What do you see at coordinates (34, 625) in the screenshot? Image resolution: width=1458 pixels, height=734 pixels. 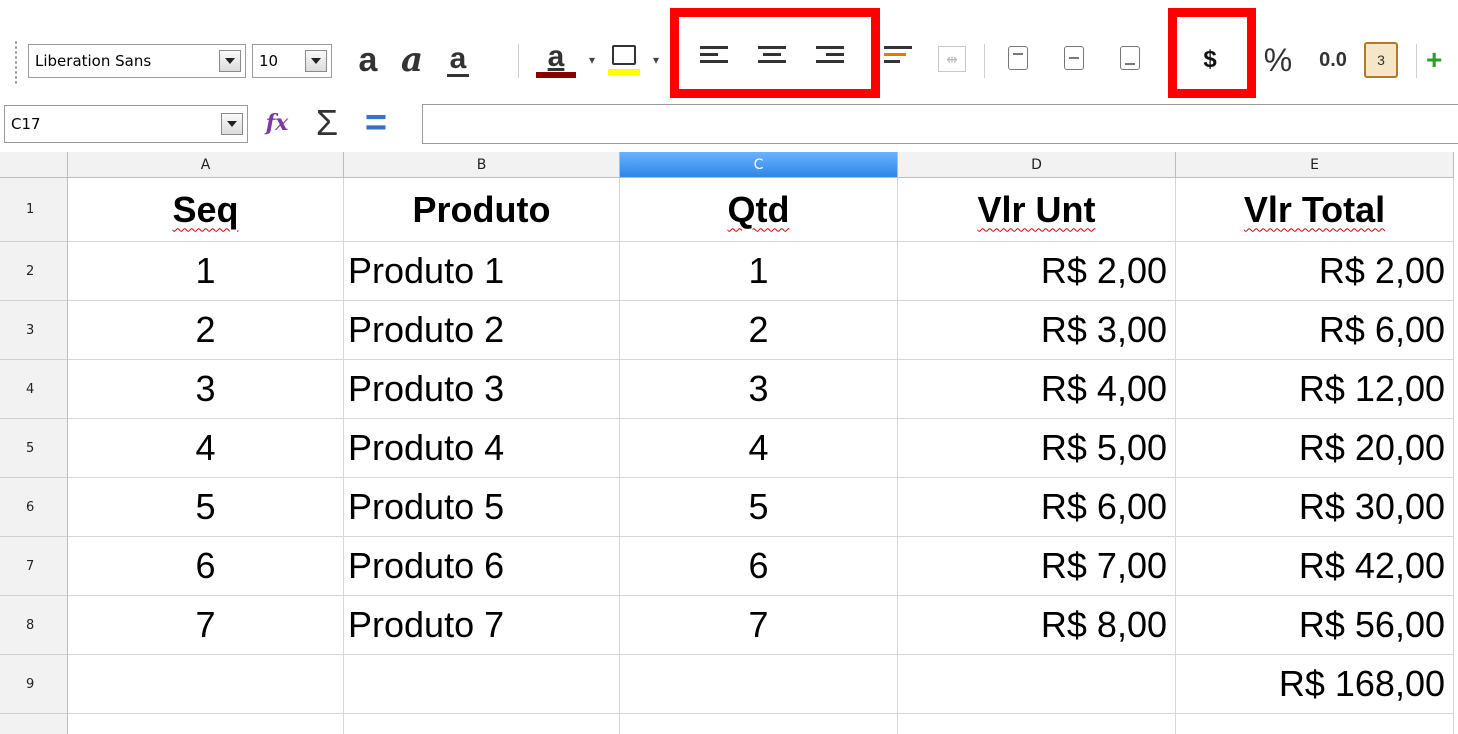 I see `row-header: 8` at bounding box center [34, 625].